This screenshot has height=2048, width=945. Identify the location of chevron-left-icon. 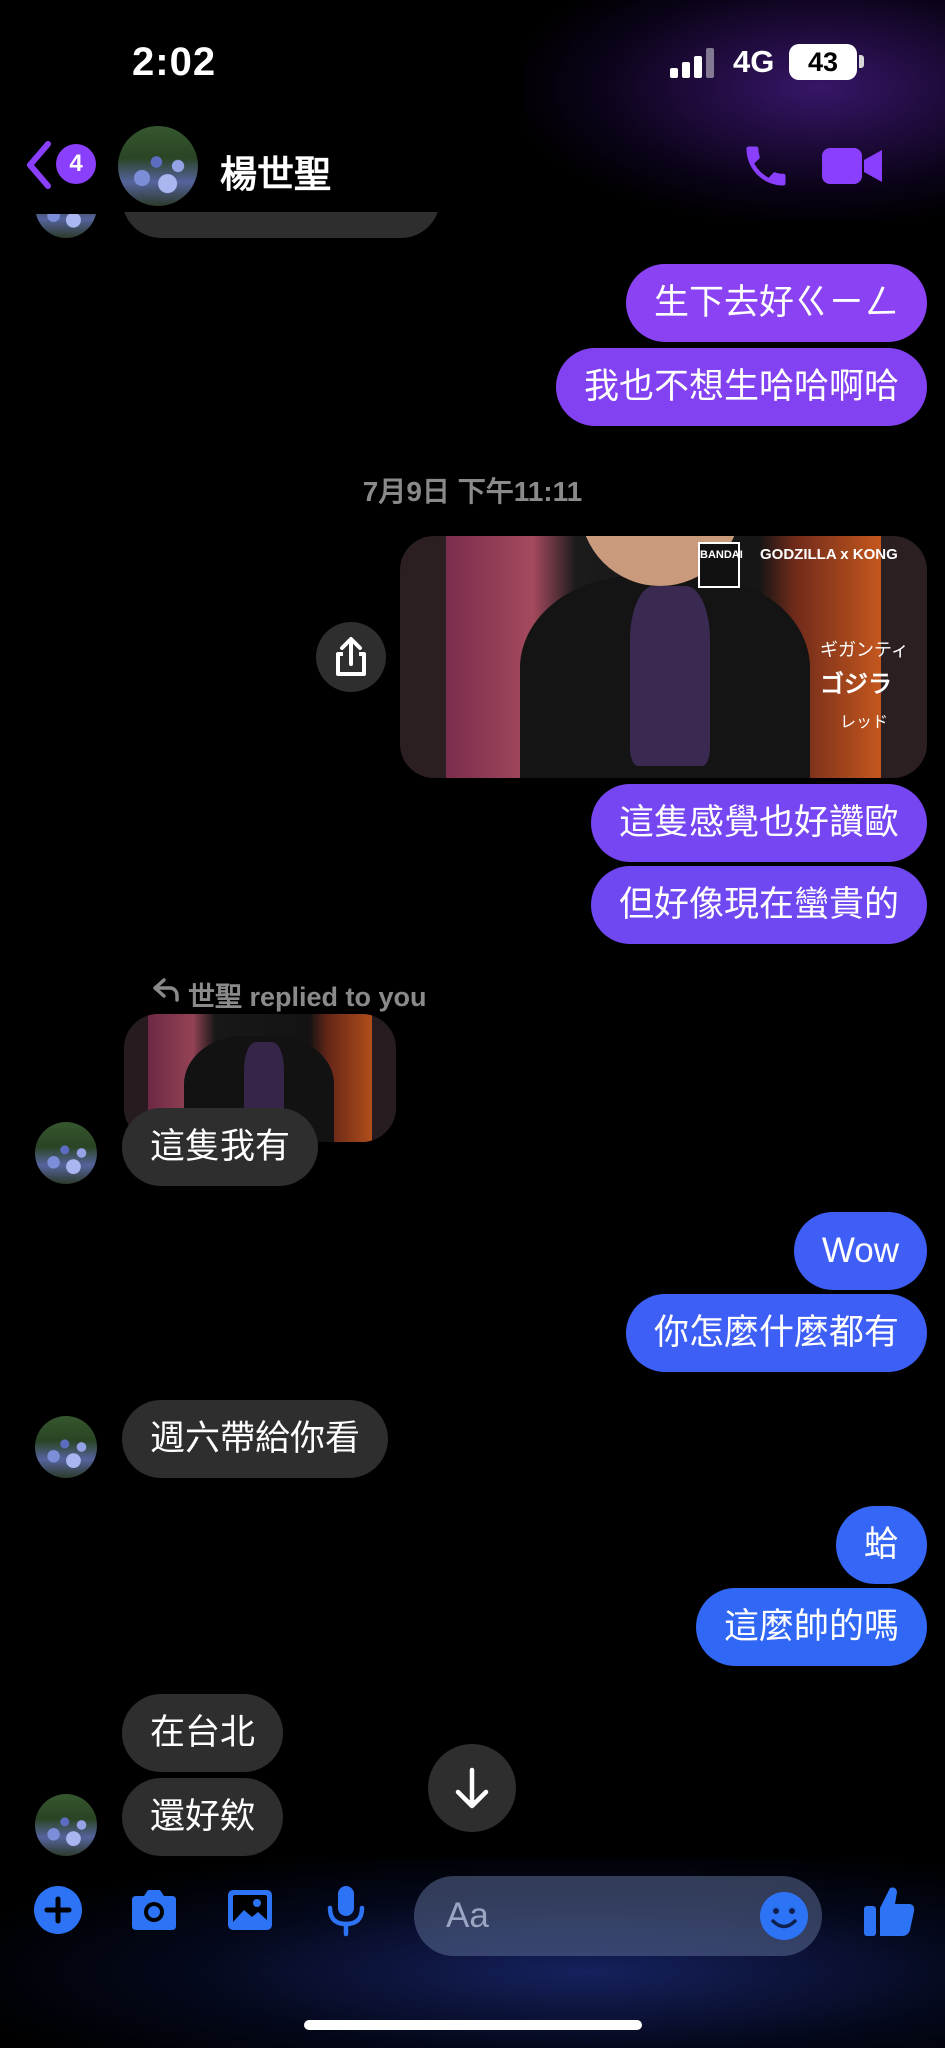
(39, 165).